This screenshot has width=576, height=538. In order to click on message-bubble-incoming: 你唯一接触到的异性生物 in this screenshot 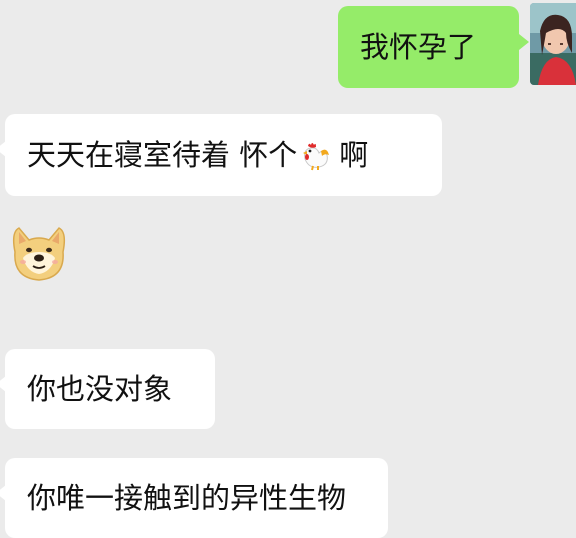, I will do `click(194, 498)`.